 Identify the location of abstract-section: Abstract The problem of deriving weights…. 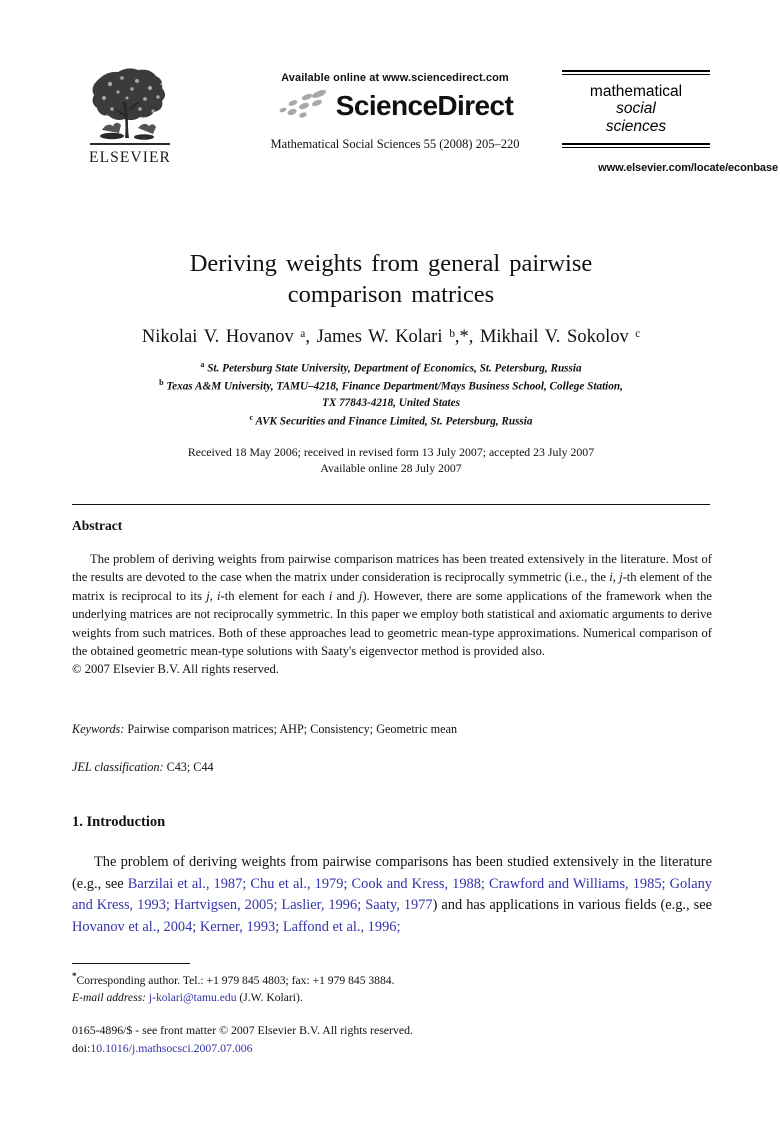
(392, 598).